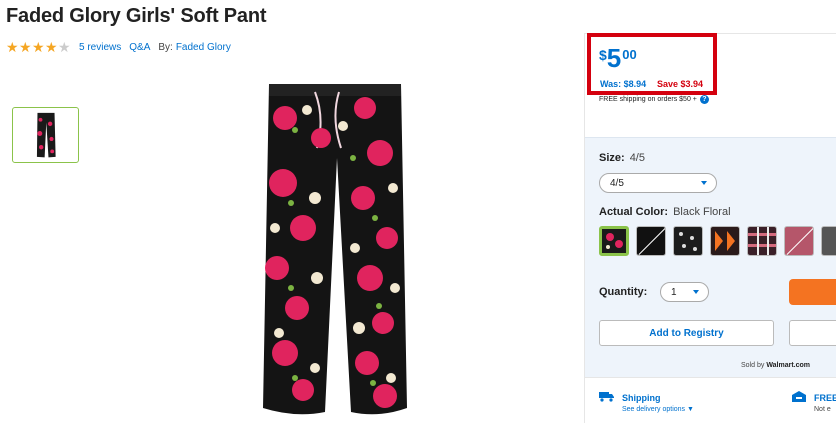 The width and height of the screenshot is (836, 423). Describe the element at coordinates (100, 47) in the screenshot. I see `reviews-link: 5 reviews` at that location.